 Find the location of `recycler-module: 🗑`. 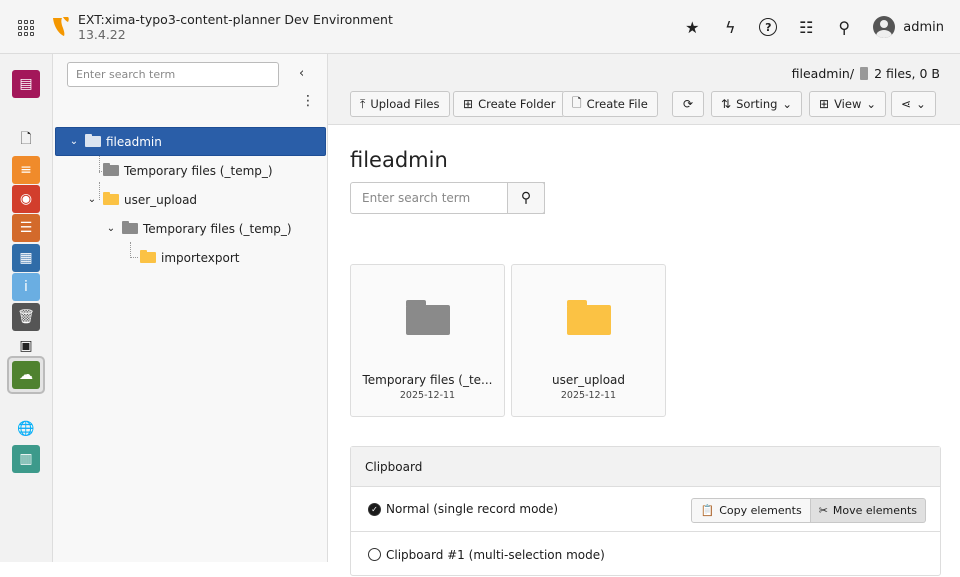

recycler-module: 🗑 is located at coordinates (26, 317).